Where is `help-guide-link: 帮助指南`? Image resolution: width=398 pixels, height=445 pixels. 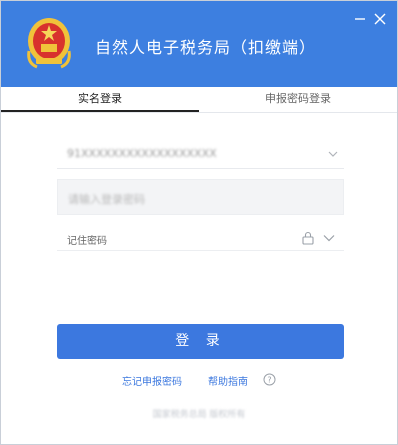
help-guide-link: 帮助指南 is located at coordinates (228, 380).